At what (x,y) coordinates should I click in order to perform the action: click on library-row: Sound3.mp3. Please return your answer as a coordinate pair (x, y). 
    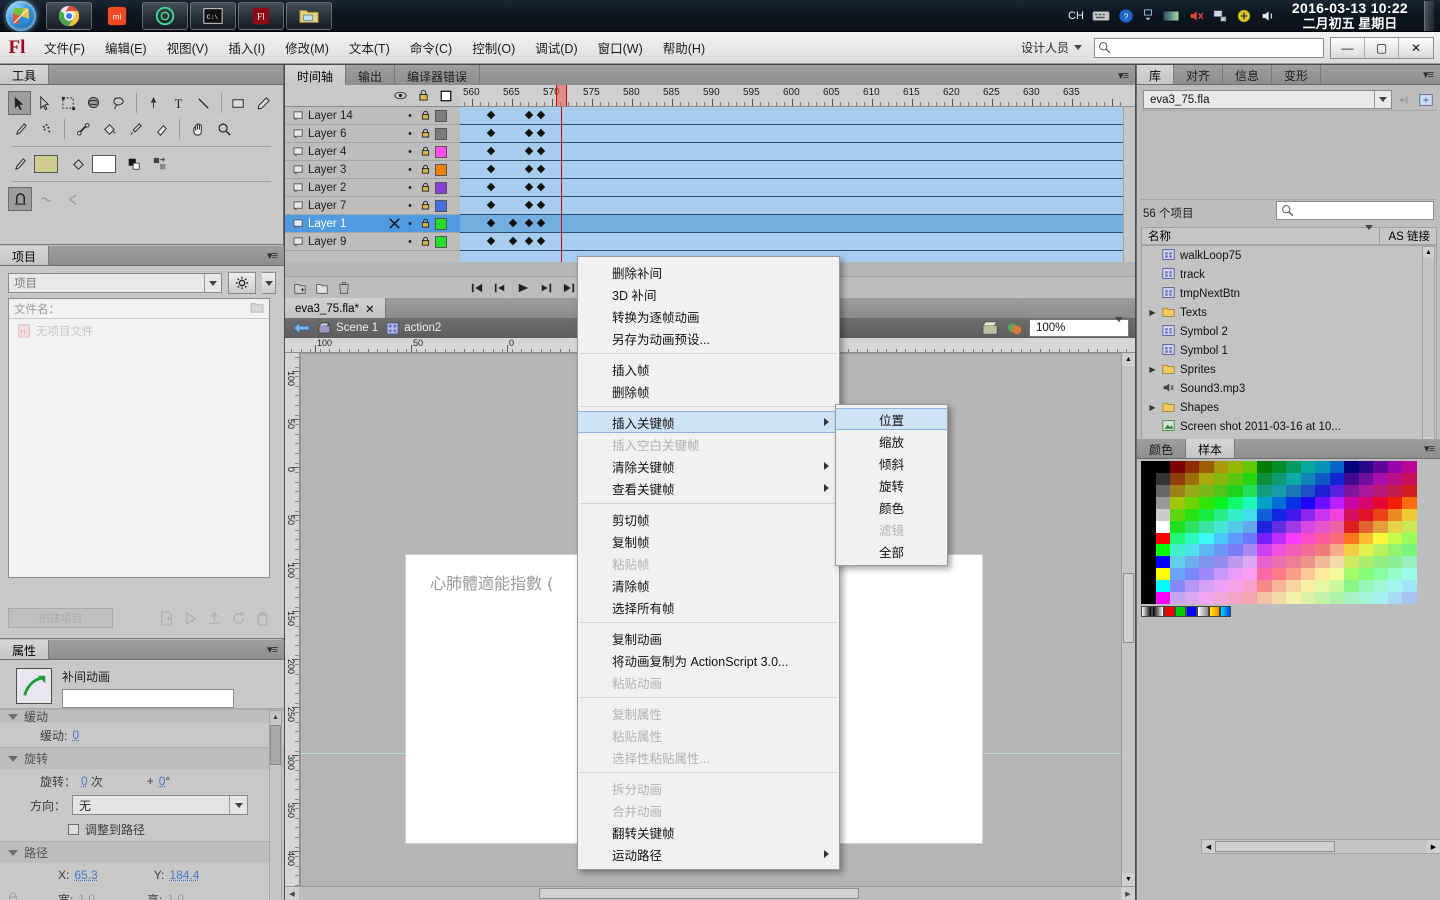
    Looking at the image, I should click on (1289, 388).